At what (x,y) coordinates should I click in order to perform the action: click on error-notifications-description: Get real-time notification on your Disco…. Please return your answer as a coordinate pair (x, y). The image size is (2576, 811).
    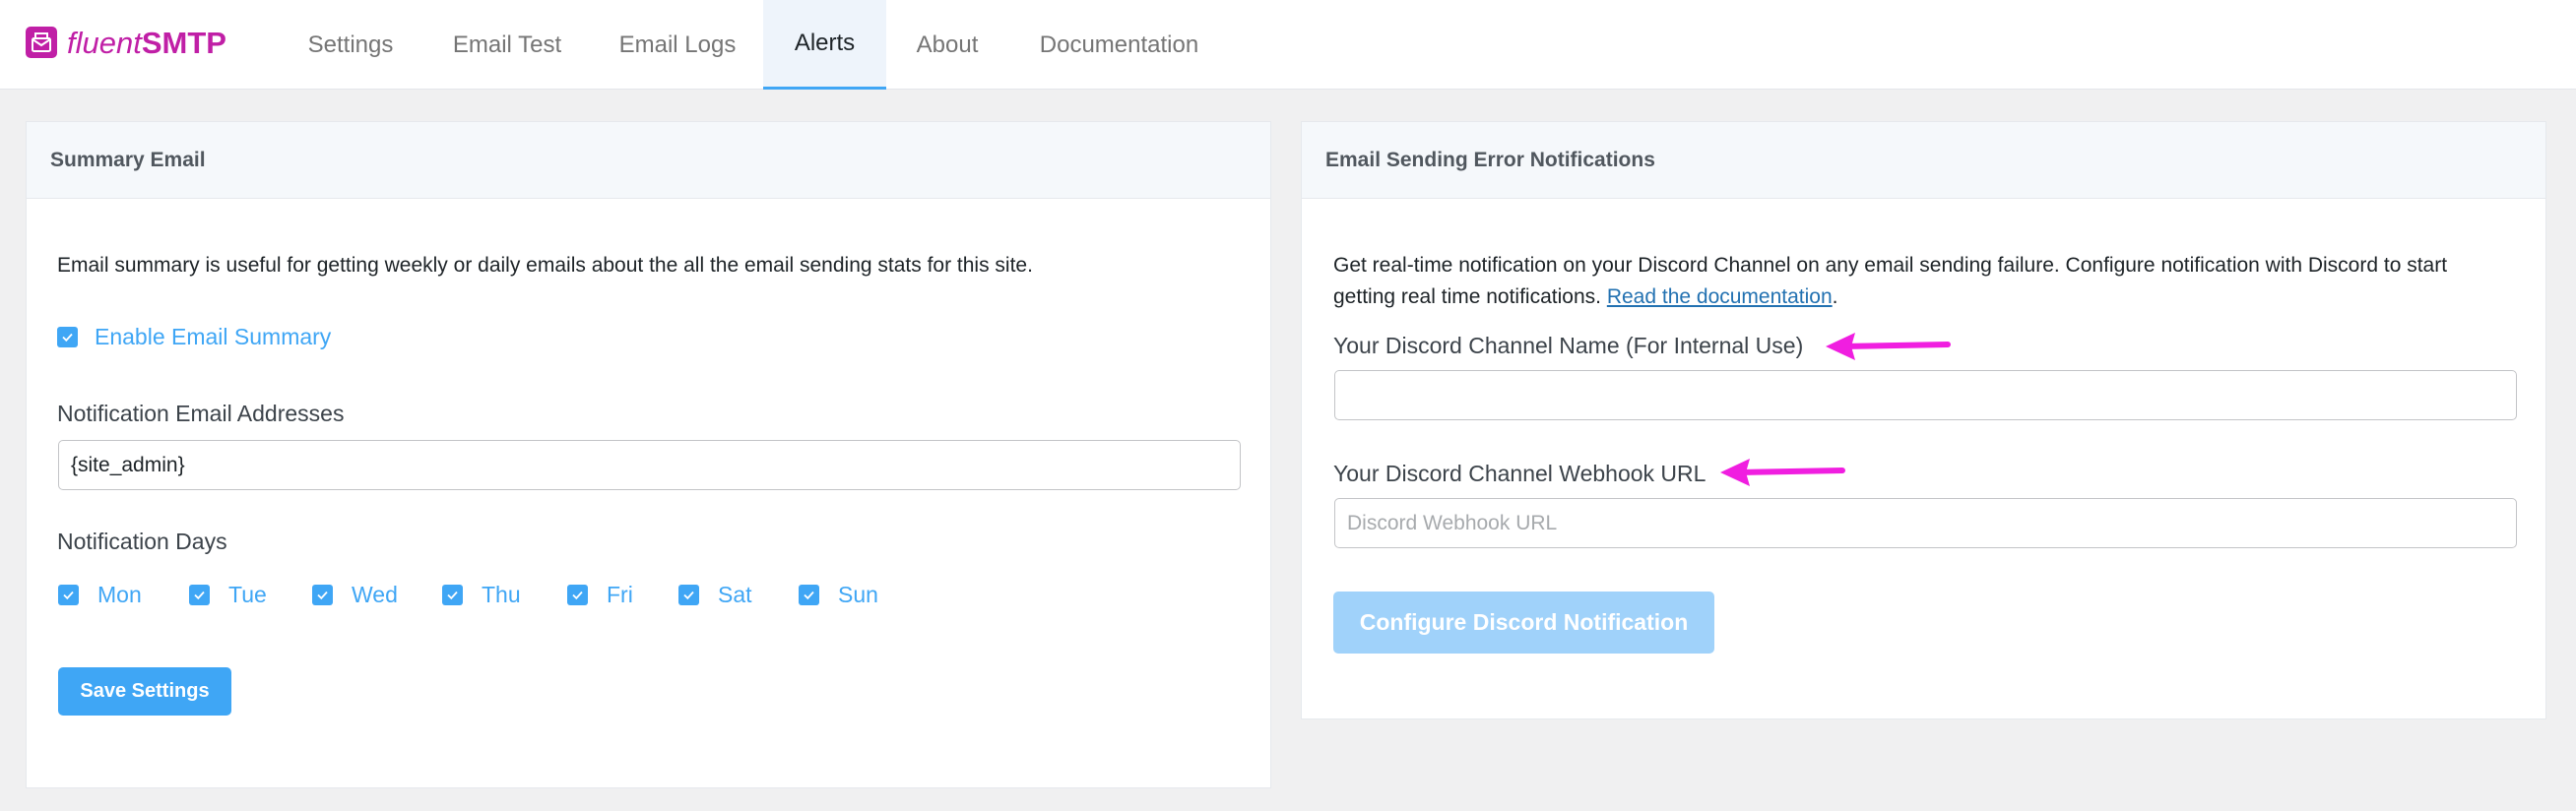
    Looking at the image, I should click on (1934, 281).